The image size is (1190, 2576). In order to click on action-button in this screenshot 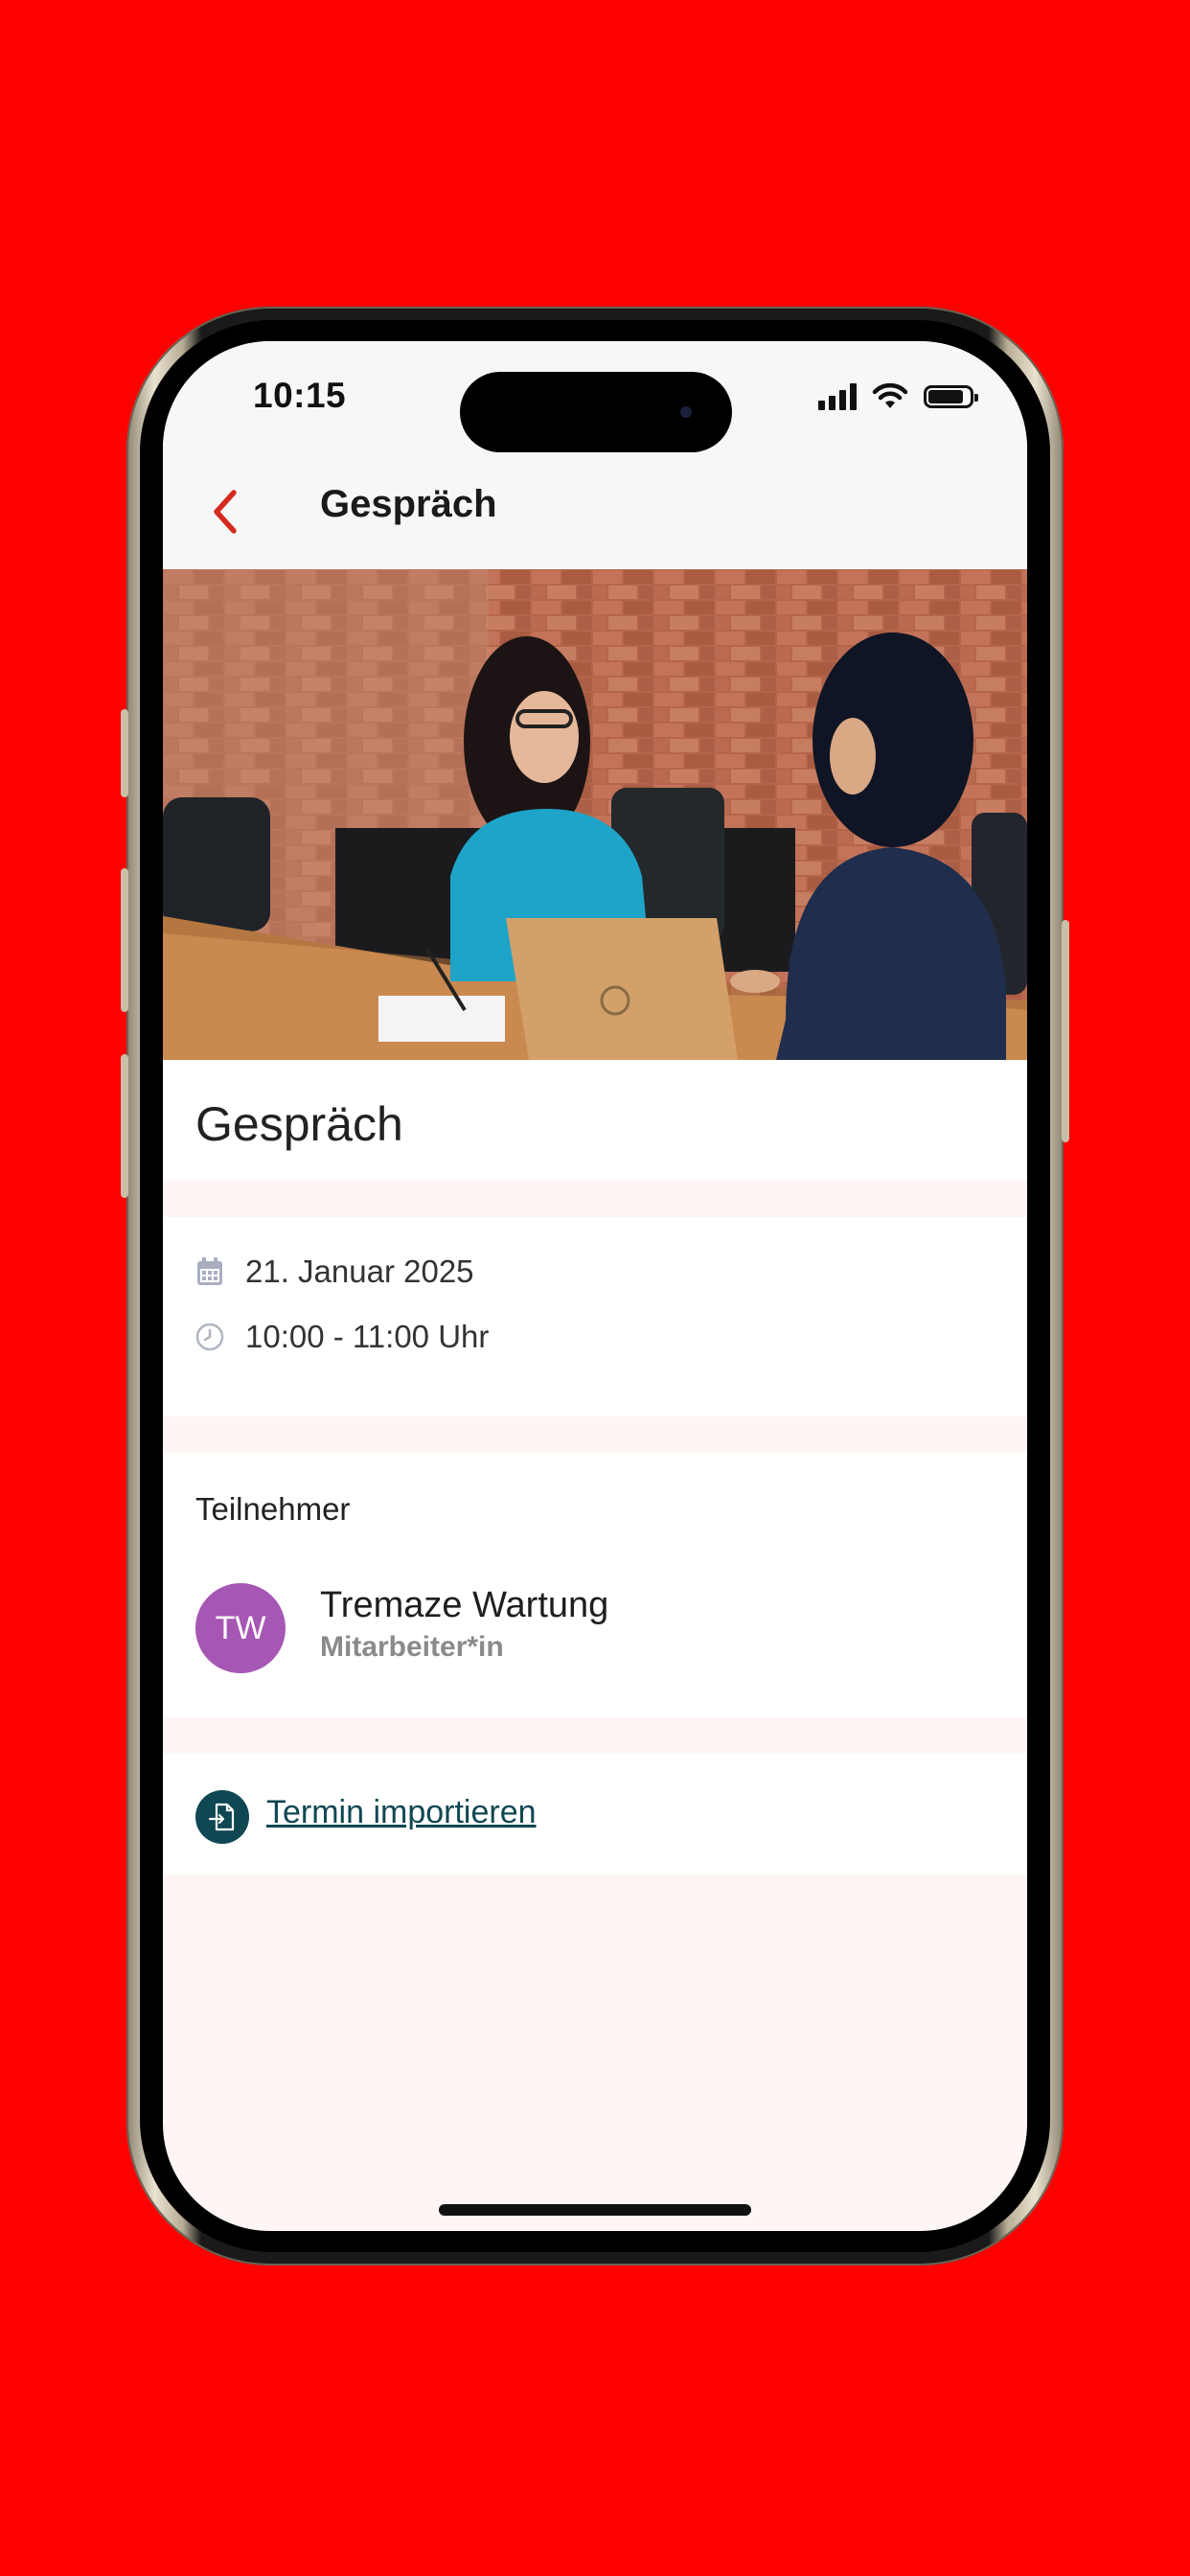, I will do `click(125, 753)`.